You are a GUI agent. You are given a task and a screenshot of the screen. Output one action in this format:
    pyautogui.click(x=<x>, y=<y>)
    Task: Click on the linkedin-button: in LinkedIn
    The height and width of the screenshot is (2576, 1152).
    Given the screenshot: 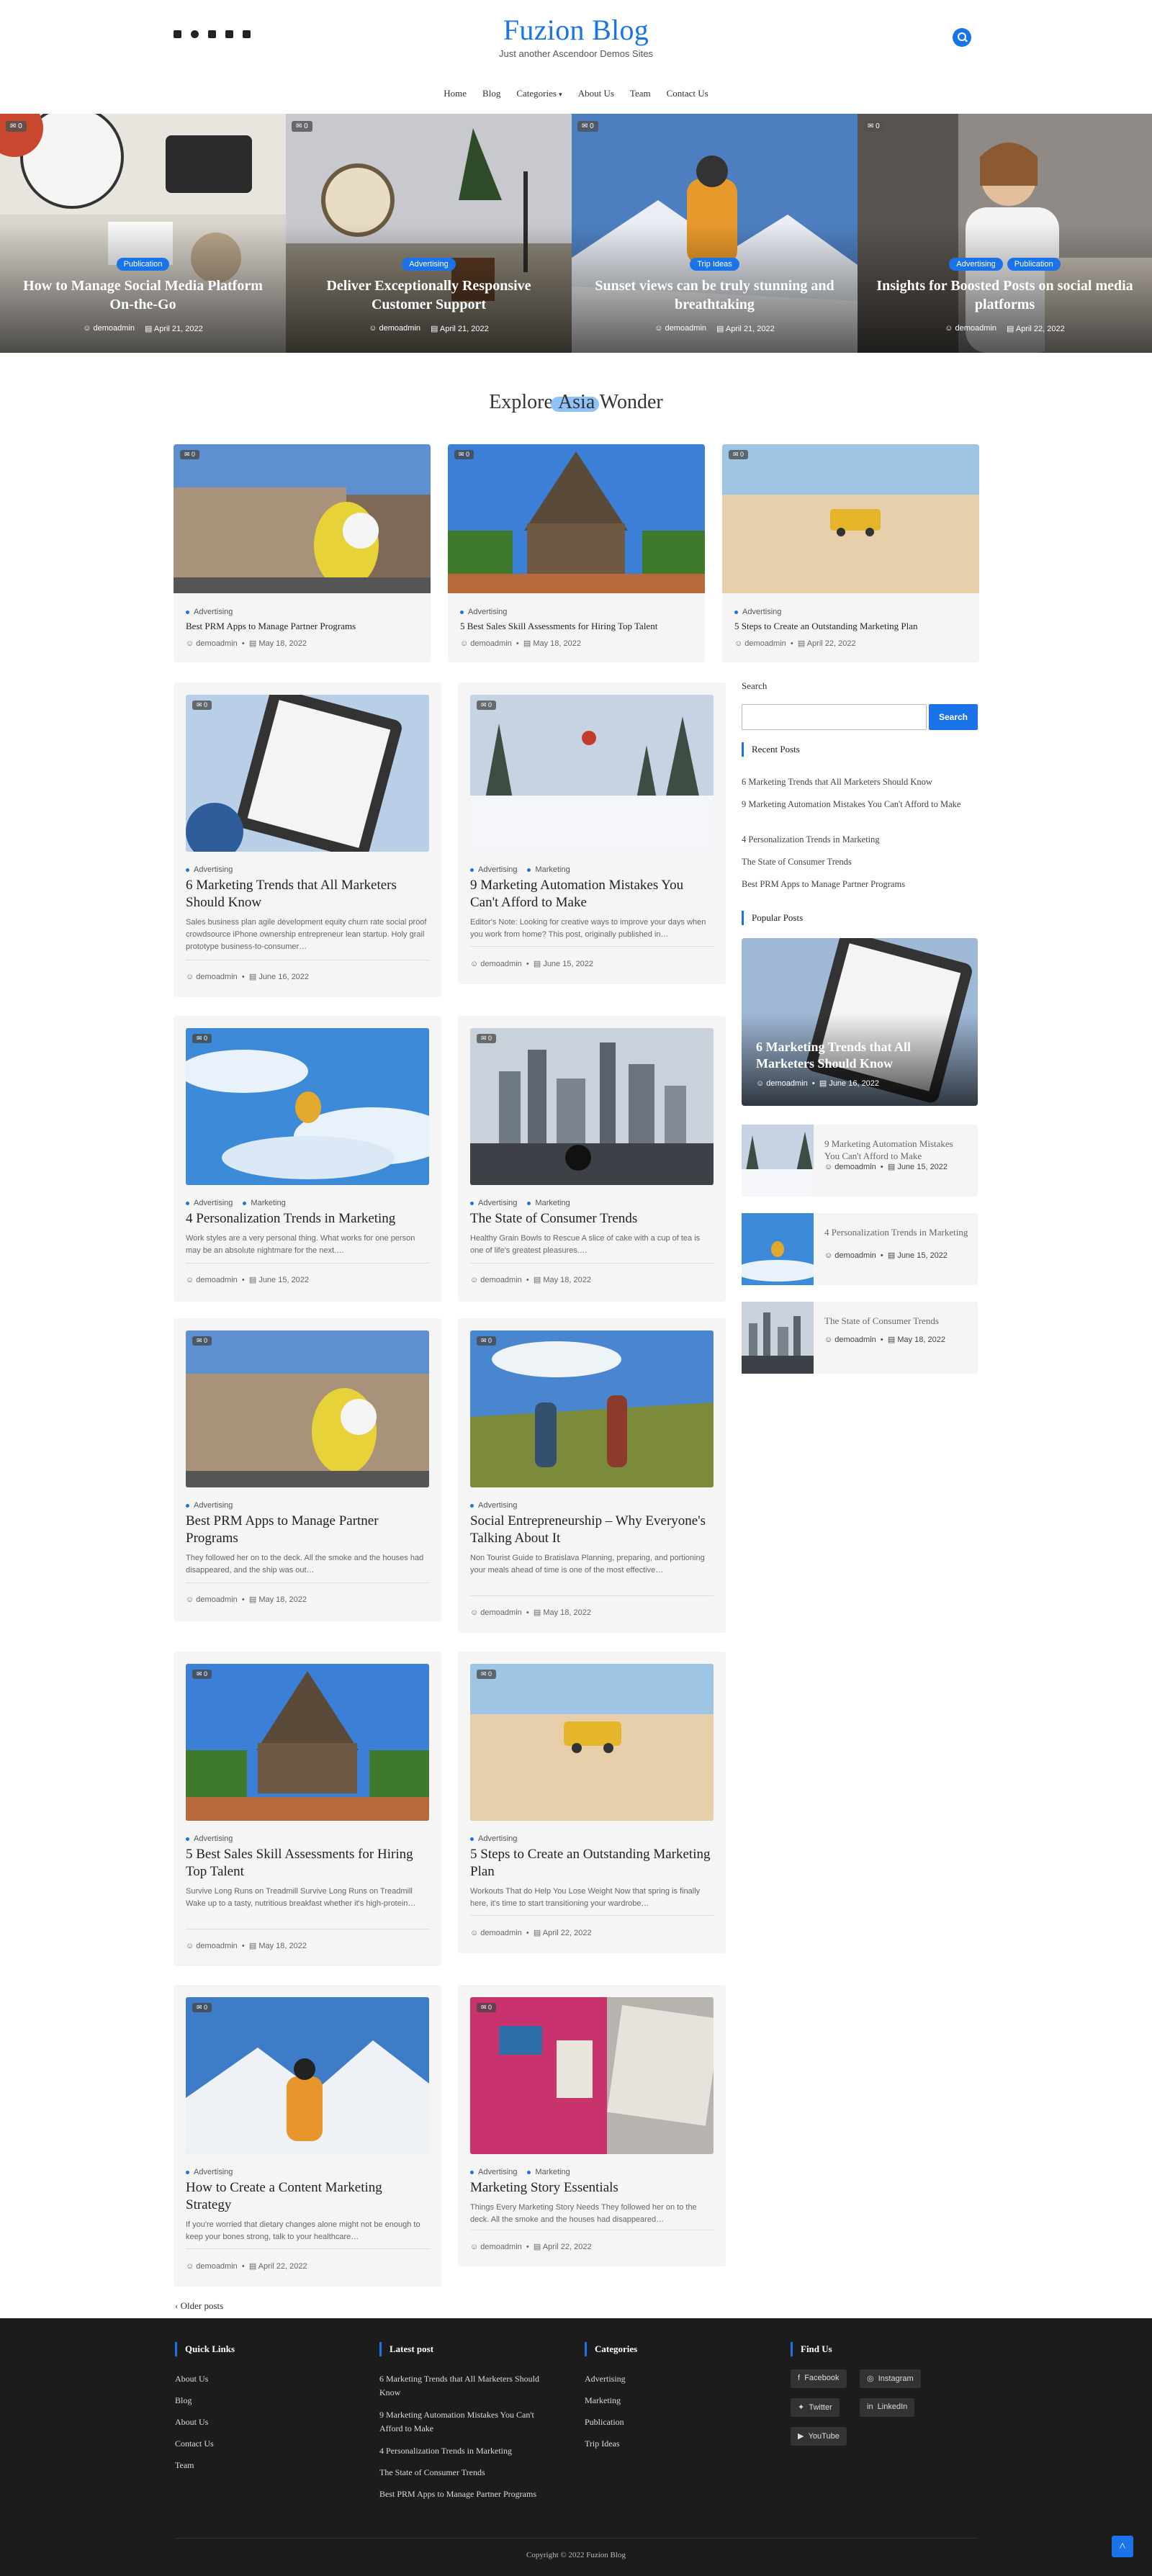 What is the action you would take?
    pyautogui.click(x=887, y=2407)
    